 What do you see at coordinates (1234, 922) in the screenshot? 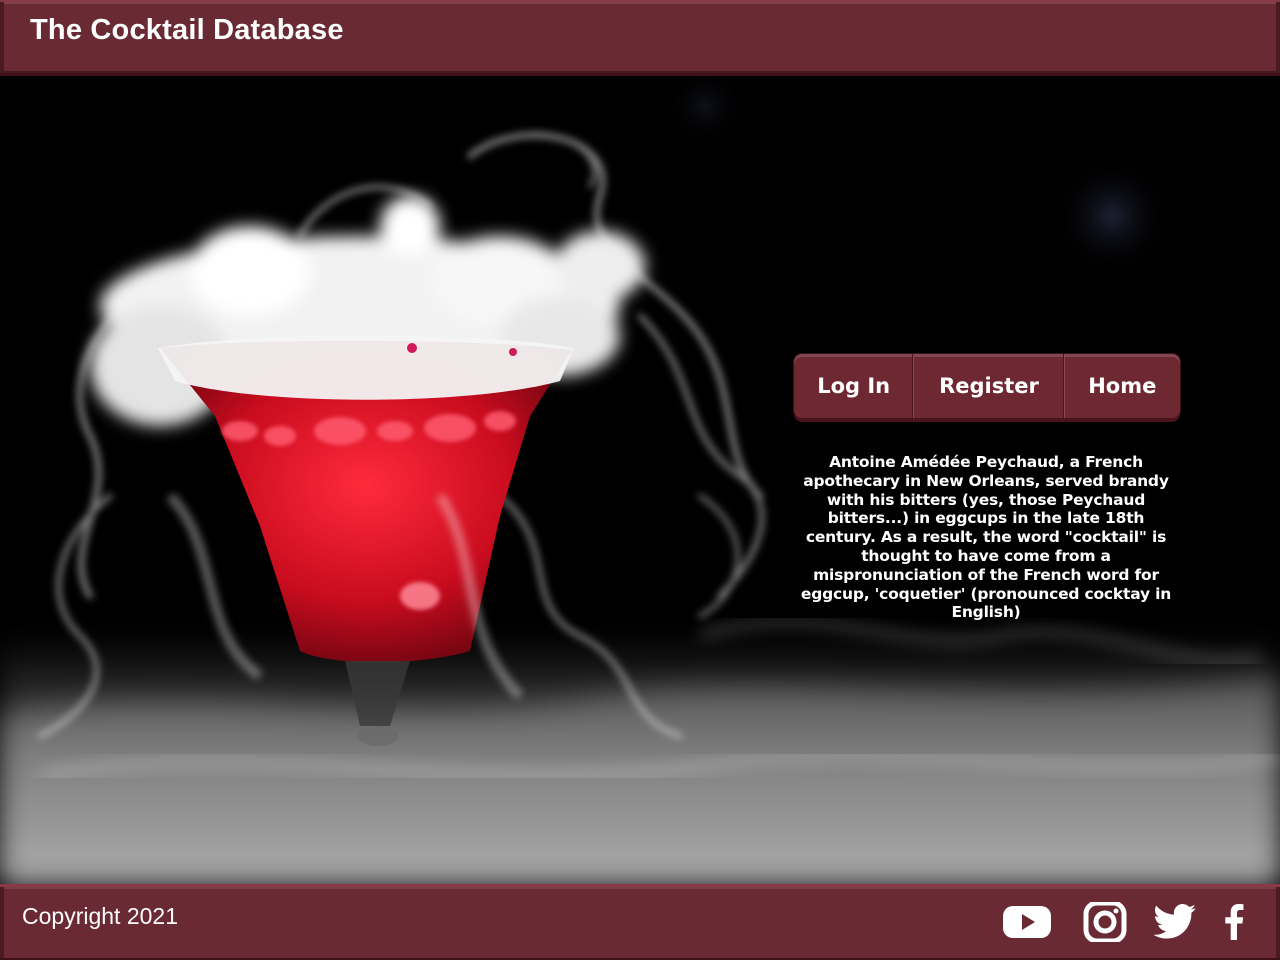
I see `facebook-icon` at bounding box center [1234, 922].